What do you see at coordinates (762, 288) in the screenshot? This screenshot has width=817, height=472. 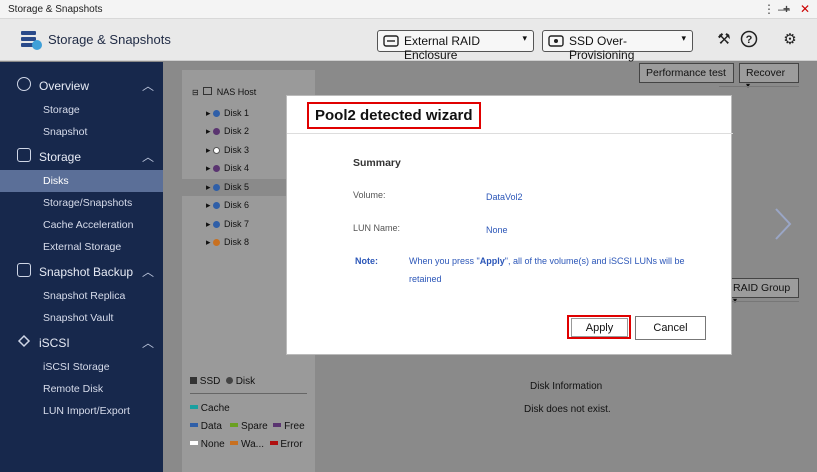 I see `raid-group-label: RAID Group` at bounding box center [762, 288].